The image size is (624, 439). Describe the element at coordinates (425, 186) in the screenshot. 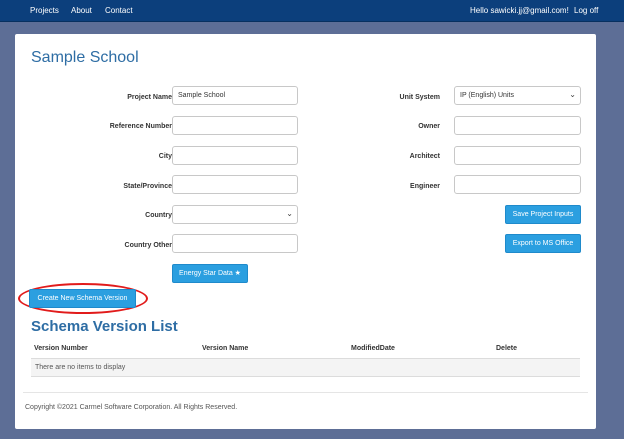

I see `engineer-label: Engineer` at that location.